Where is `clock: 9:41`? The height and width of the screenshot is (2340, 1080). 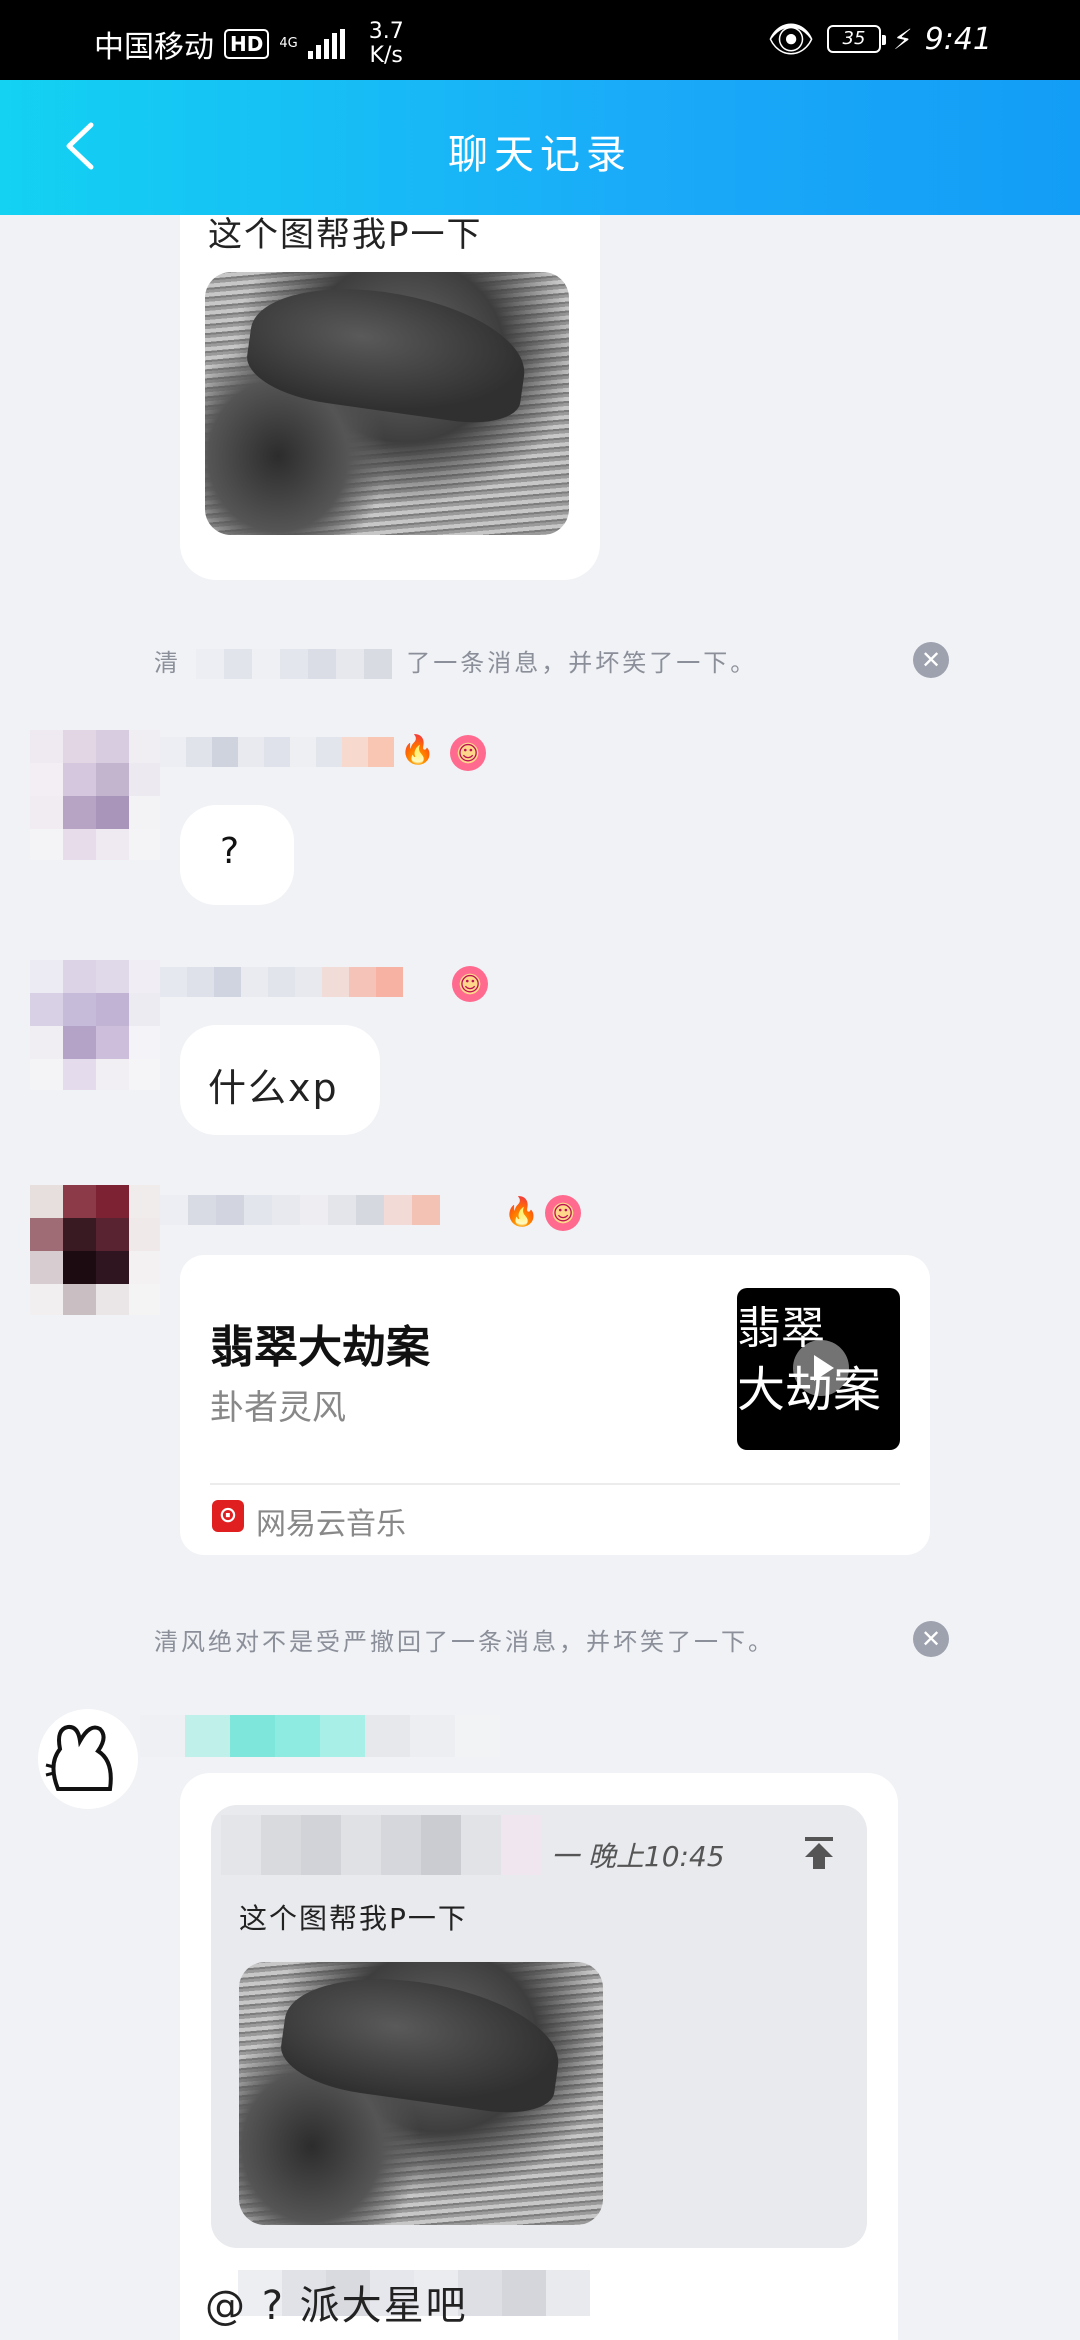 clock: 9:41 is located at coordinates (958, 39).